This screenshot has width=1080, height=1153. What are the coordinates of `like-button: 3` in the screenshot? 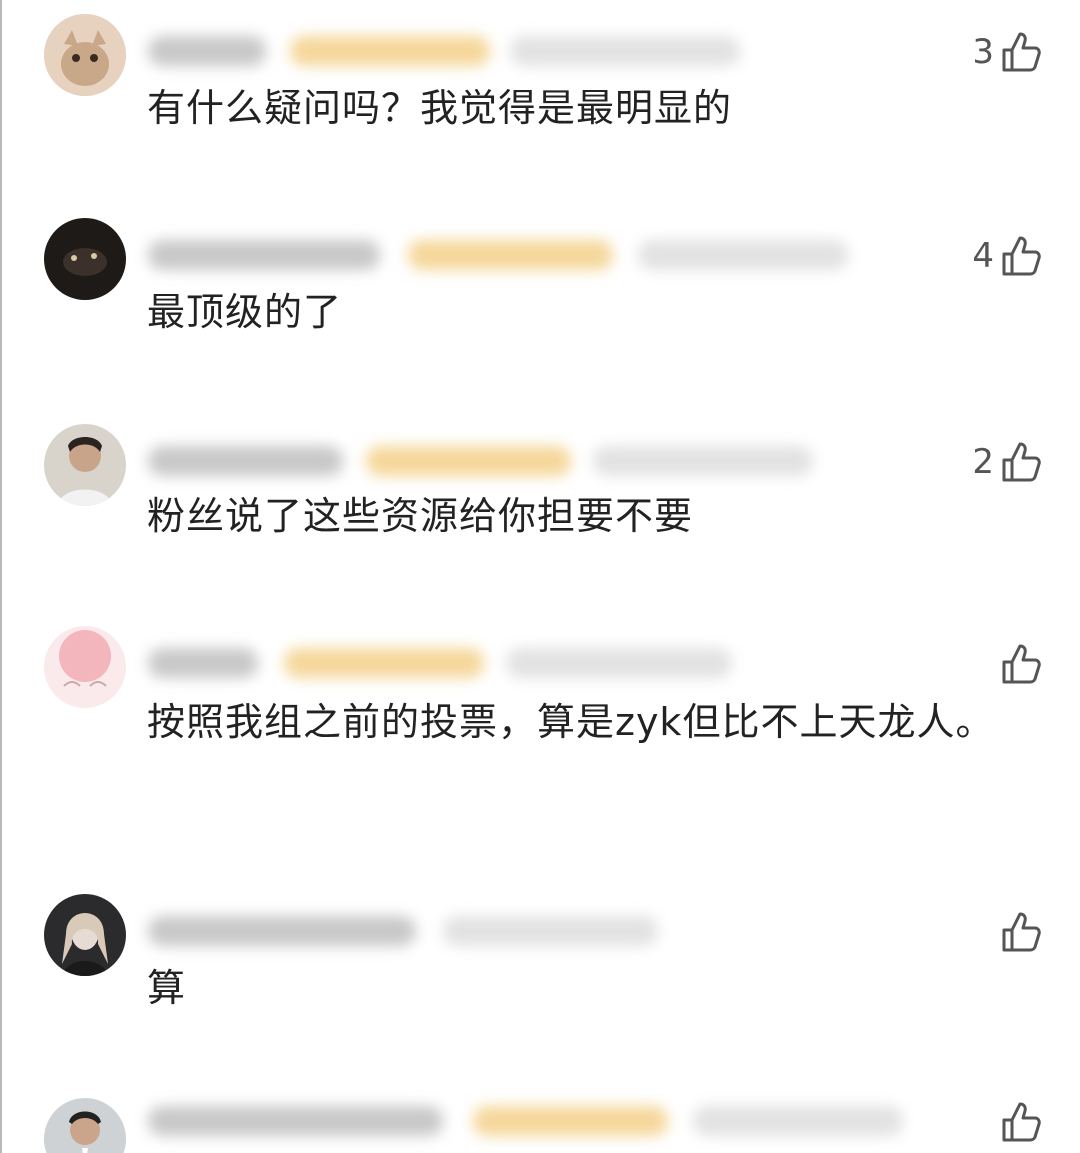 It's located at (1007, 52).